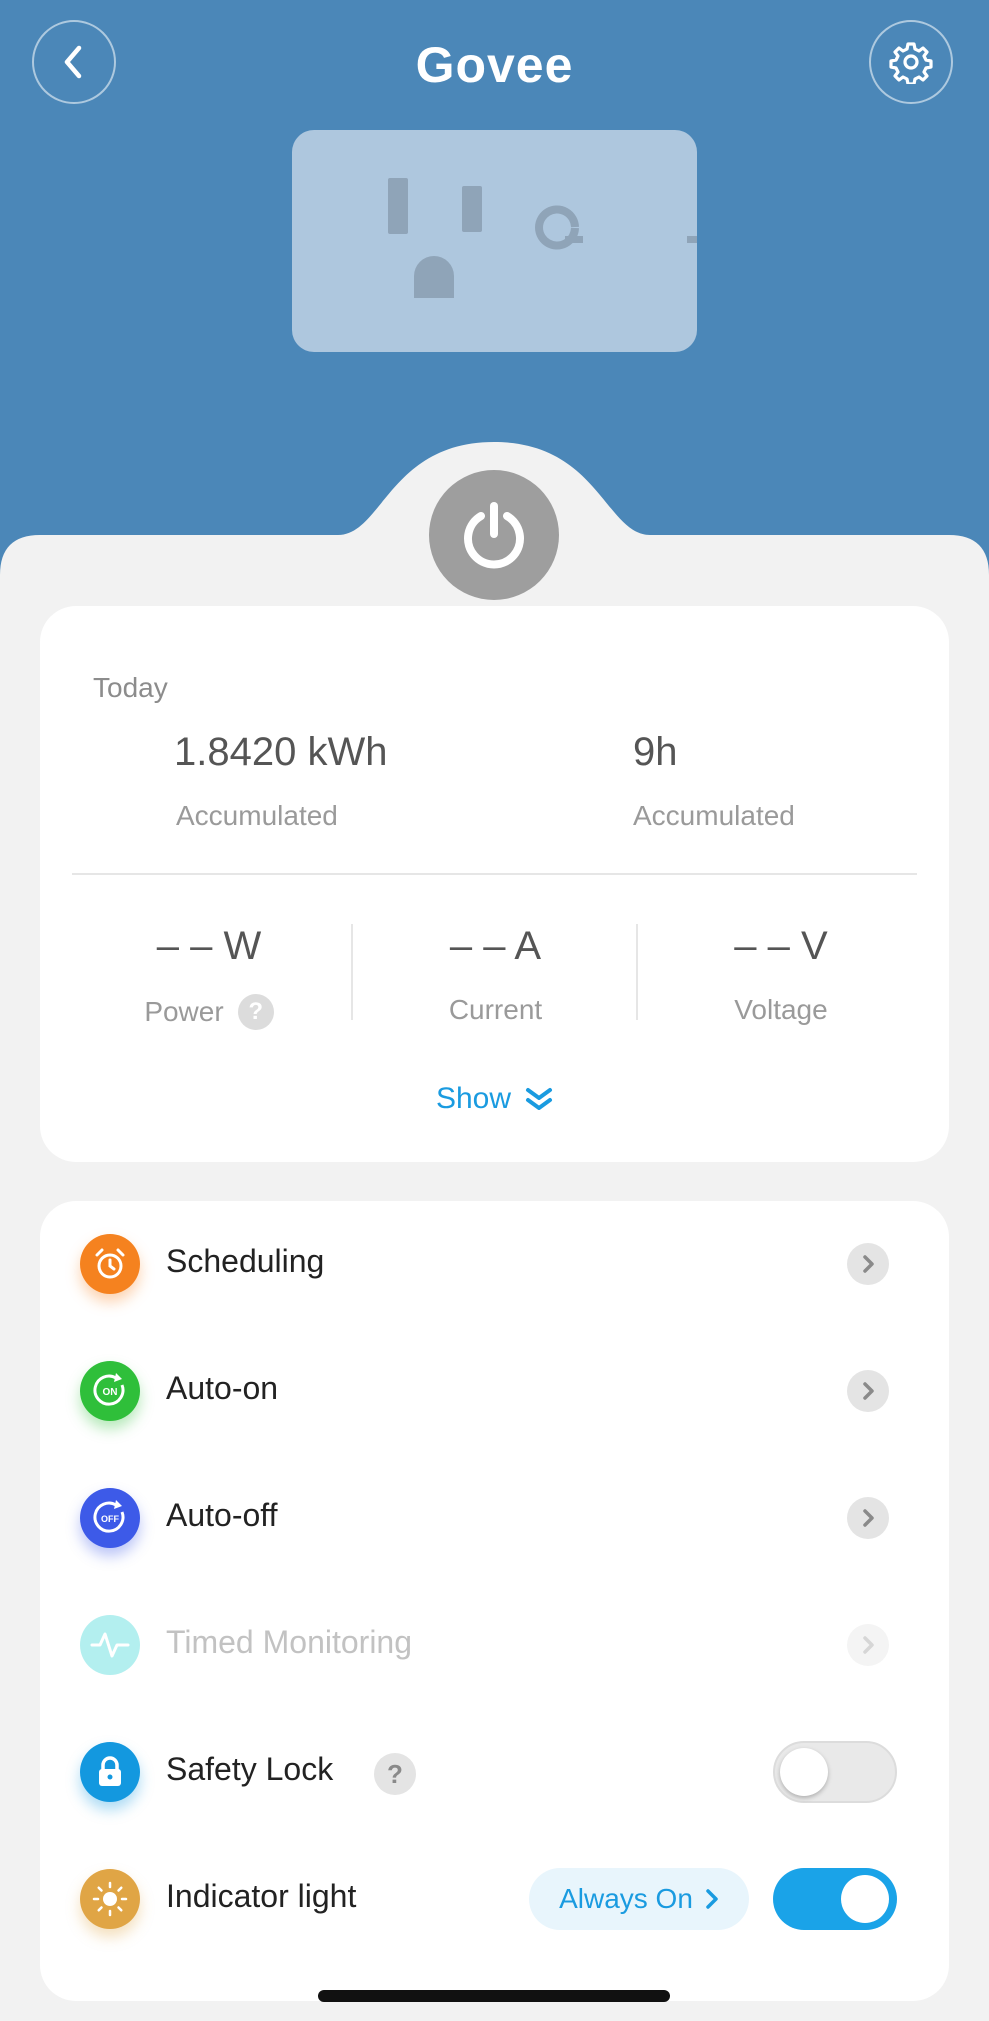 The image size is (989, 2021). What do you see at coordinates (835, 1899) in the screenshot?
I see `indicator-light-toggle` at bounding box center [835, 1899].